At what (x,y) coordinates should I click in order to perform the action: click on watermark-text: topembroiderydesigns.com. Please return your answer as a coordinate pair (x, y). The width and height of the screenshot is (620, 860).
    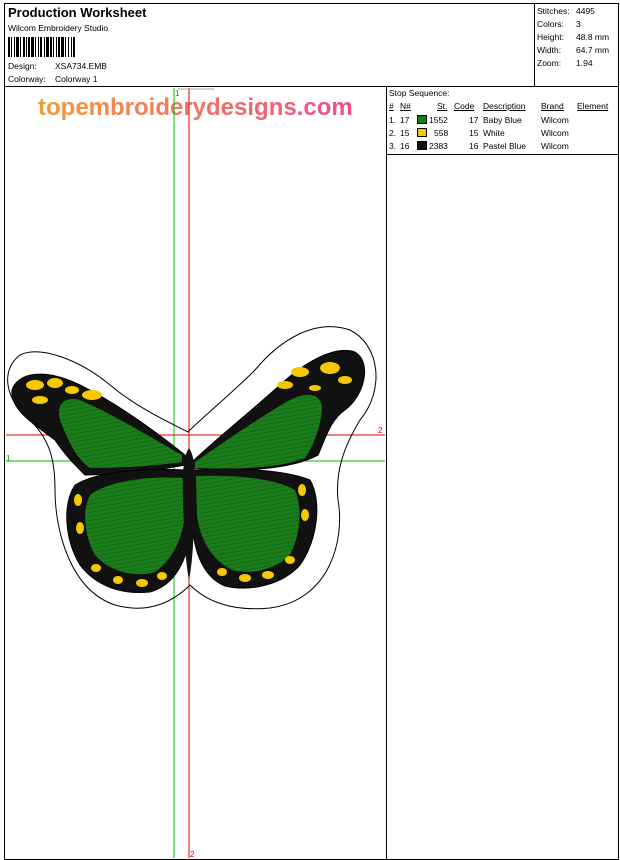
    Looking at the image, I should click on (195, 107).